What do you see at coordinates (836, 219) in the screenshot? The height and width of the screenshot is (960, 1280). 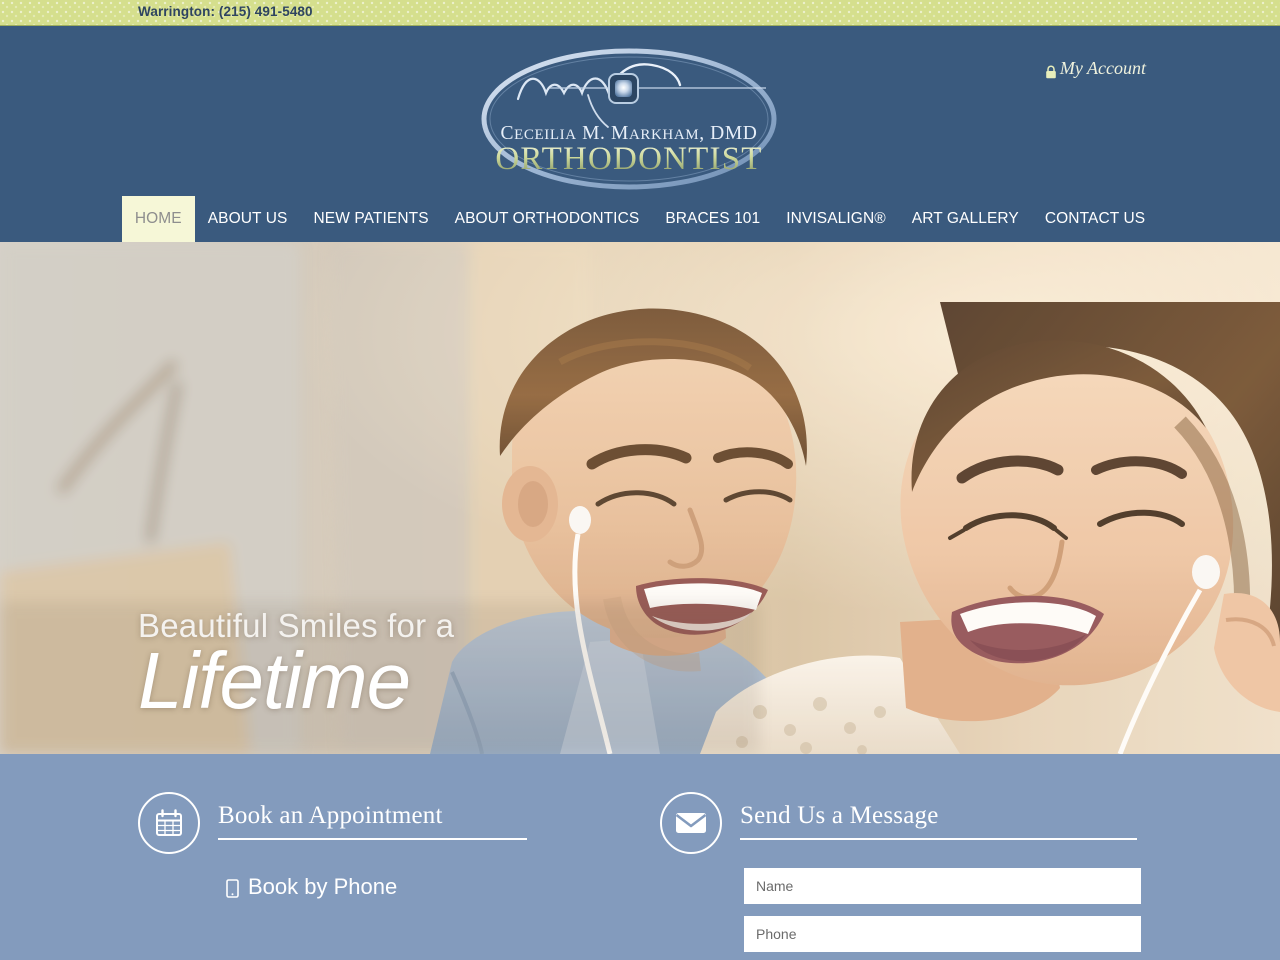 I see `nav-item-invisalign: INVISALIGN®` at bounding box center [836, 219].